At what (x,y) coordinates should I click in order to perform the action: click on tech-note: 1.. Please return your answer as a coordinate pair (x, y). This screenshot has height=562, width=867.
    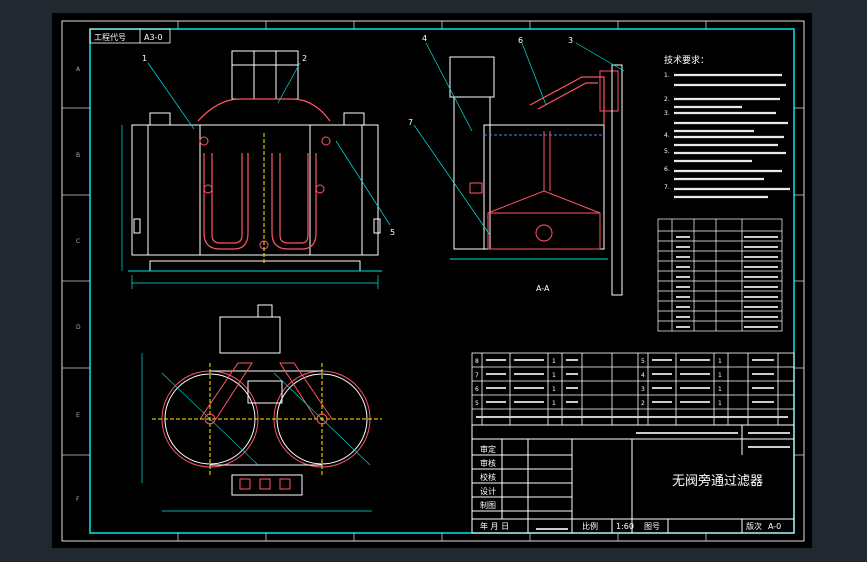
    Looking at the image, I should click on (667, 75).